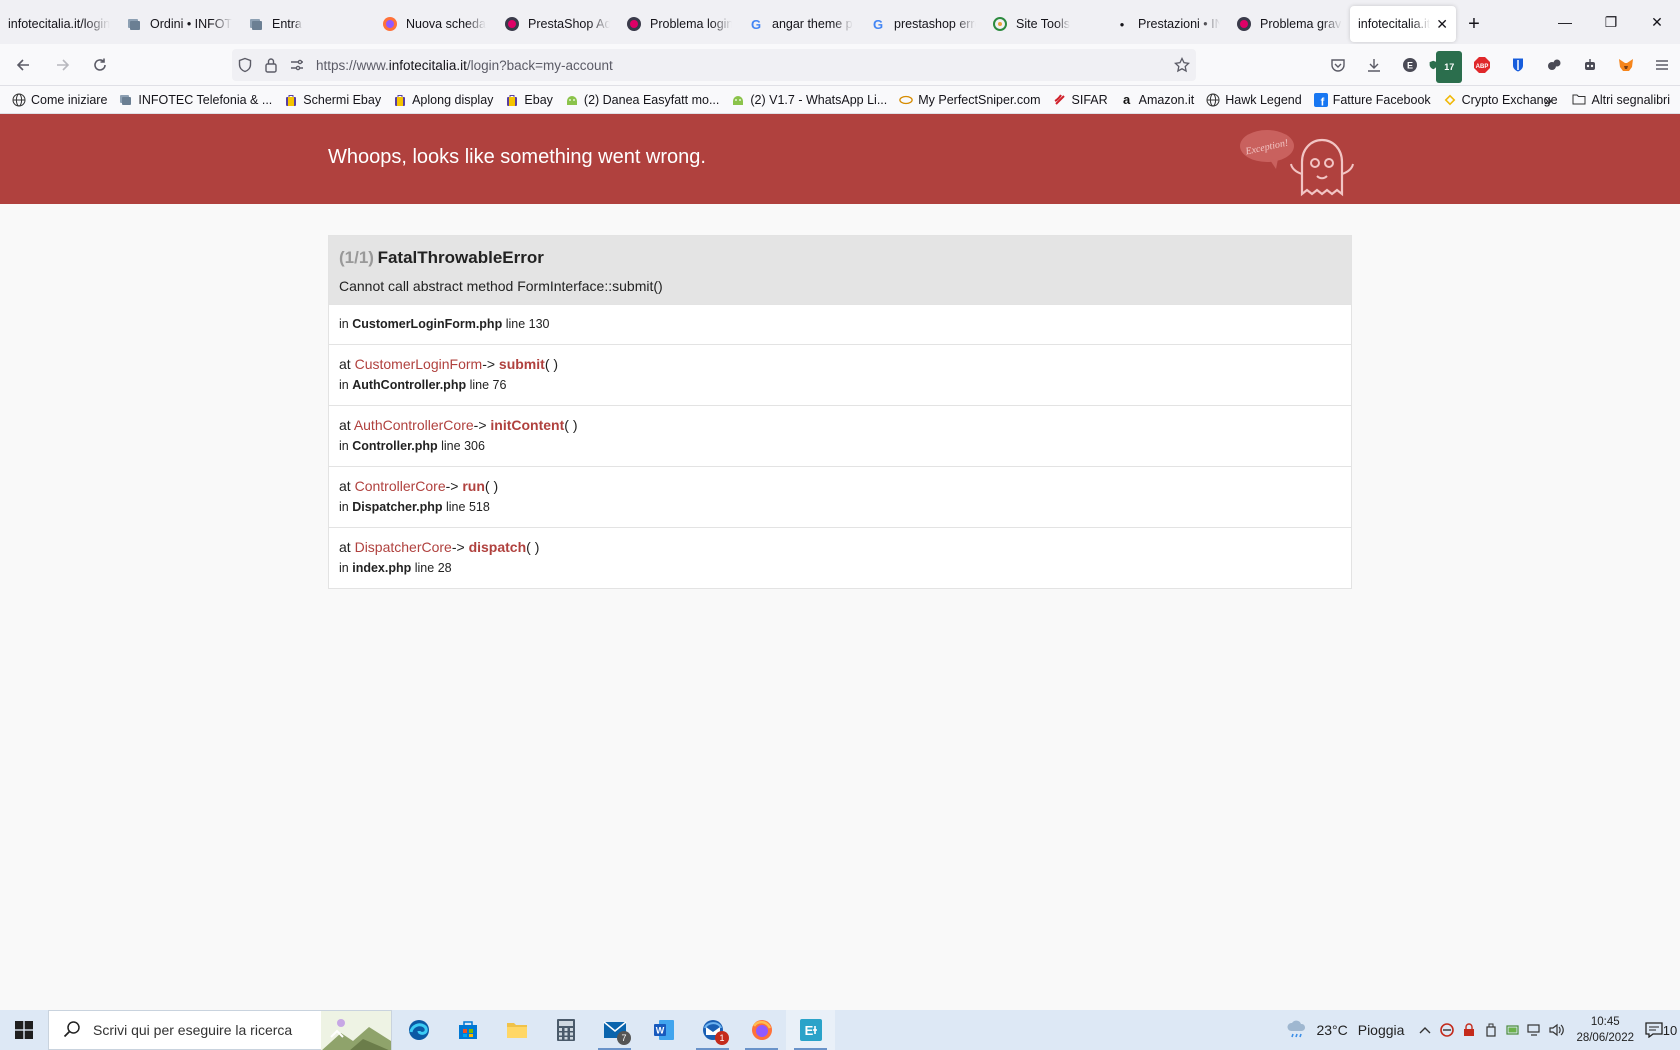 This screenshot has width=1680, height=1050. Describe the element at coordinates (712, 1030) in the screenshot. I see `thunderbird-icon: 1` at that location.